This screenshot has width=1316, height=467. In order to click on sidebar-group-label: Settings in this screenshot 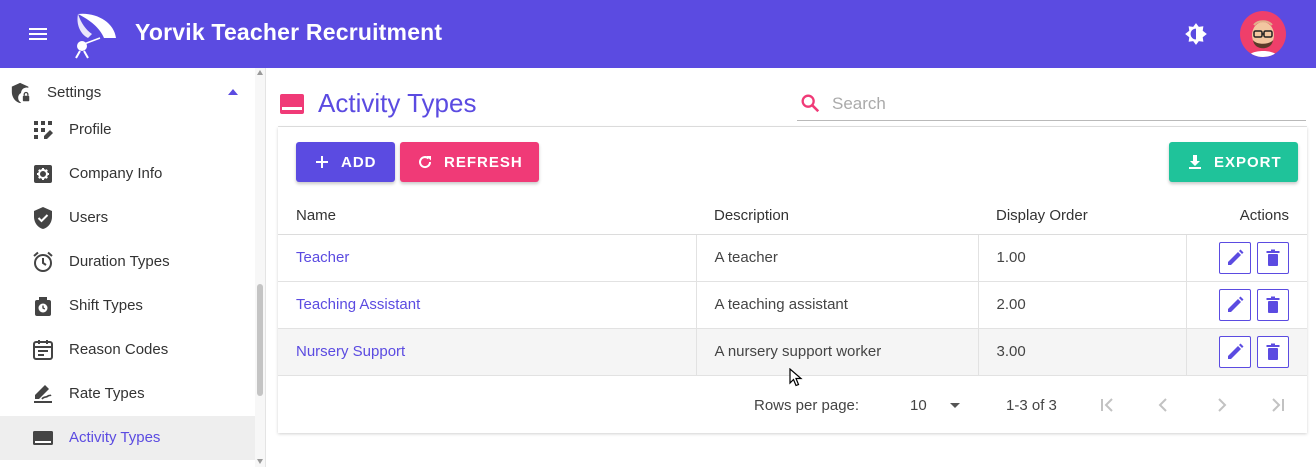, I will do `click(74, 92)`.